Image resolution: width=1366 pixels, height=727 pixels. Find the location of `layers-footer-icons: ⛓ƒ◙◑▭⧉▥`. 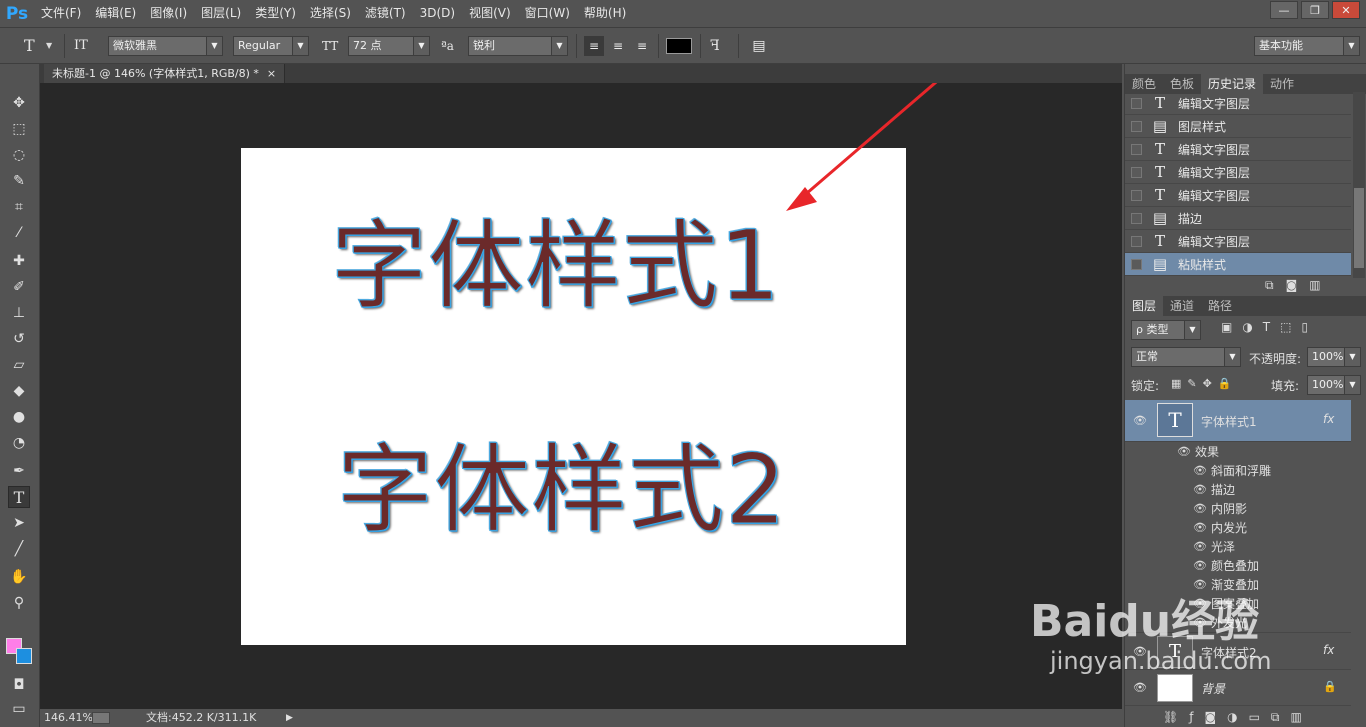

layers-footer-icons: ⛓ƒ◙◑▭⧉▥ is located at coordinates (1263, 718).